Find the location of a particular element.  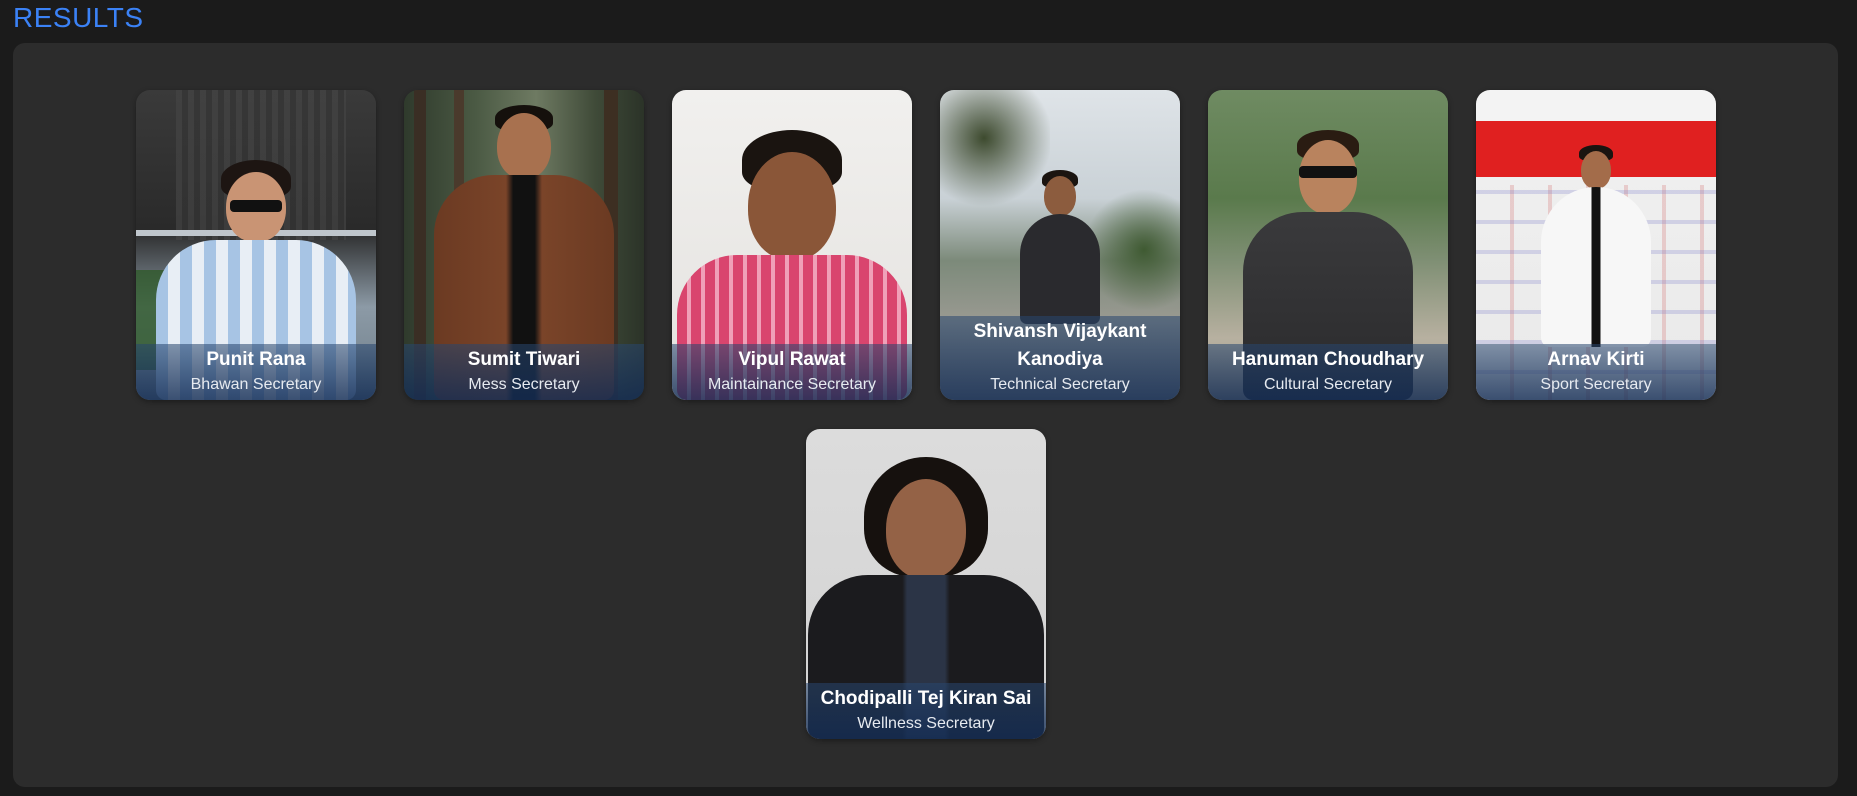

member-caption: Hanuman Choudhary Cultural Secretary is located at coordinates (1328, 372).